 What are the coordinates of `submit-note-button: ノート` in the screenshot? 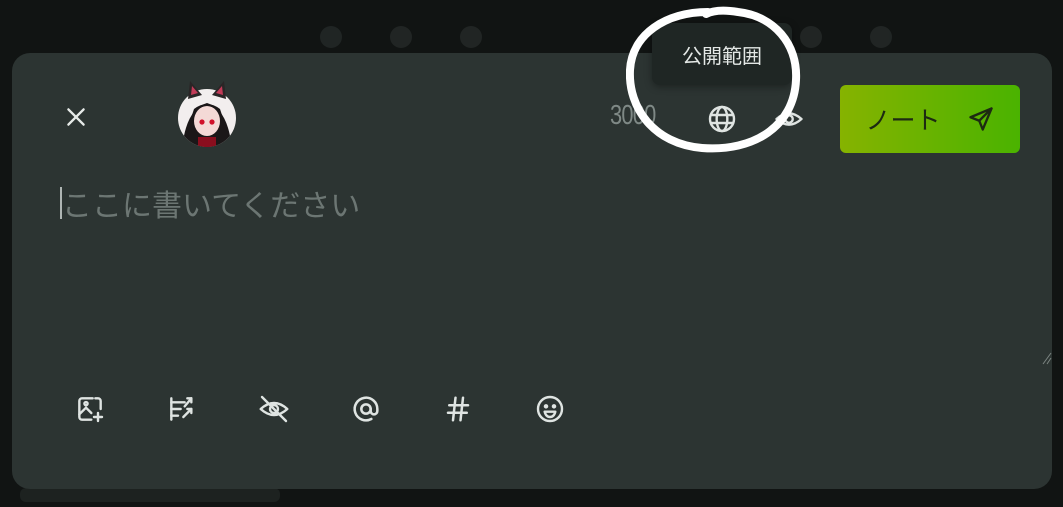 It's located at (930, 119).